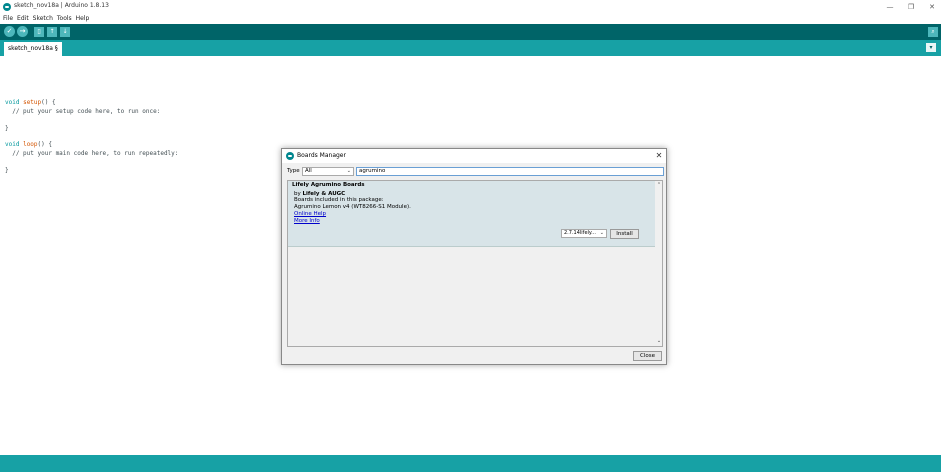 Image resolution: width=941 pixels, height=472 pixels. What do you see at coordinates (23, 18) in the screenshot?
I see `menu-edit: Edit` at bounding box center [23, 18].